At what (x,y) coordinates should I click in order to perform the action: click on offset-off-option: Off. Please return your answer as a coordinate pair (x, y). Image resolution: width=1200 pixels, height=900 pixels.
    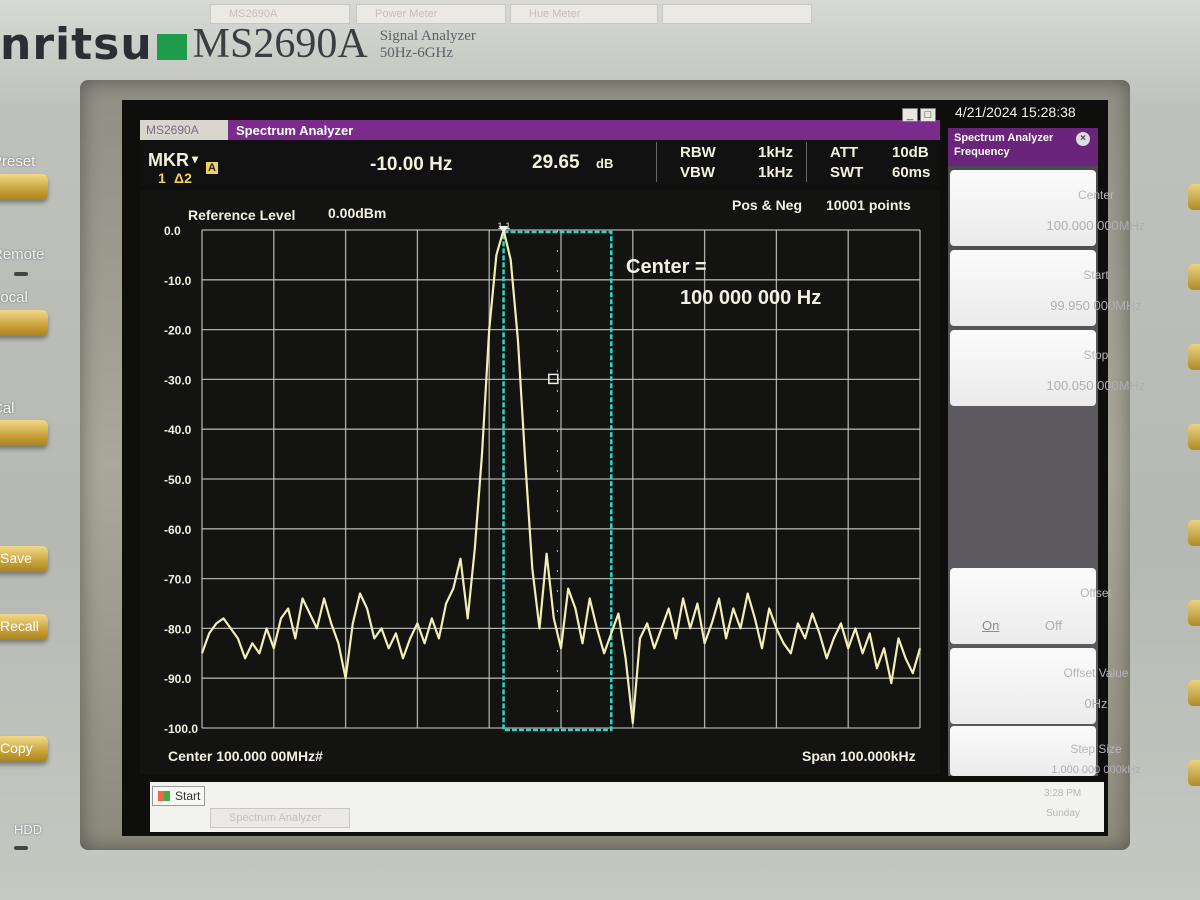
    Looking at the image, I should click on (1053, 625).